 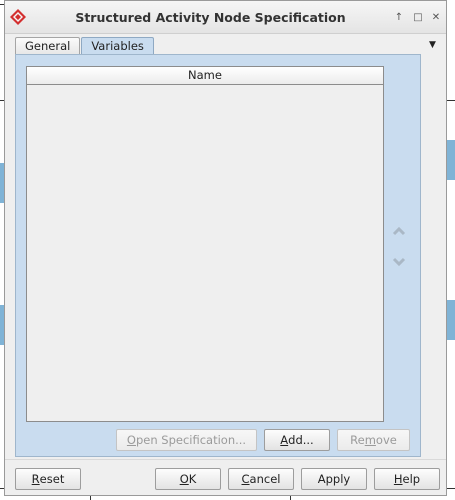 I want to click on cancel-button: Cancel, so click(x=261, y=479).